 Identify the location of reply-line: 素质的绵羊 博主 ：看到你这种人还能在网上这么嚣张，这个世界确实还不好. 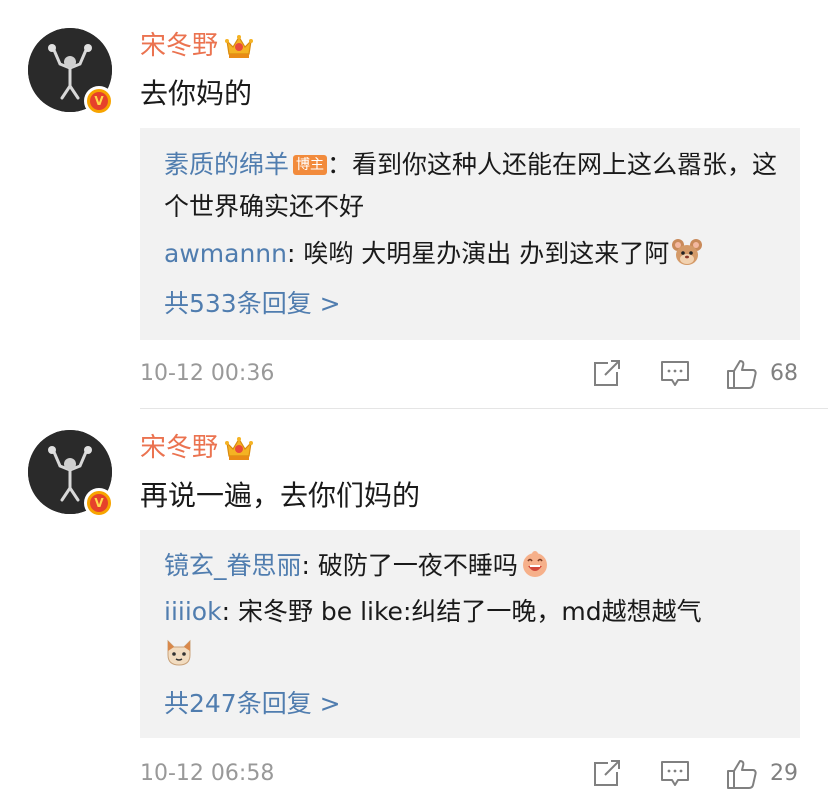
(471, 186).